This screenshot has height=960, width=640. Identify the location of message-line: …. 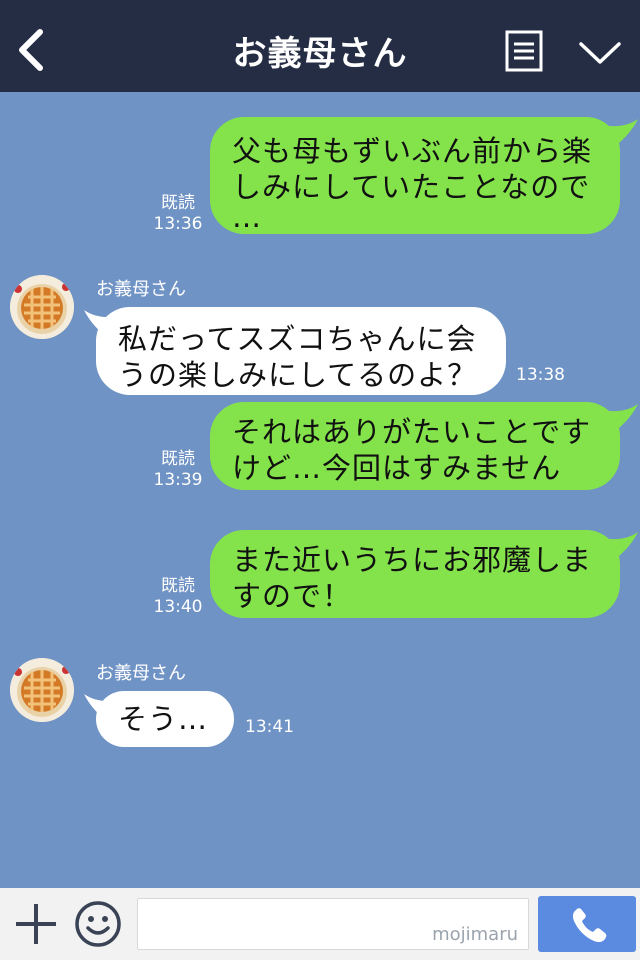
(247, 217).